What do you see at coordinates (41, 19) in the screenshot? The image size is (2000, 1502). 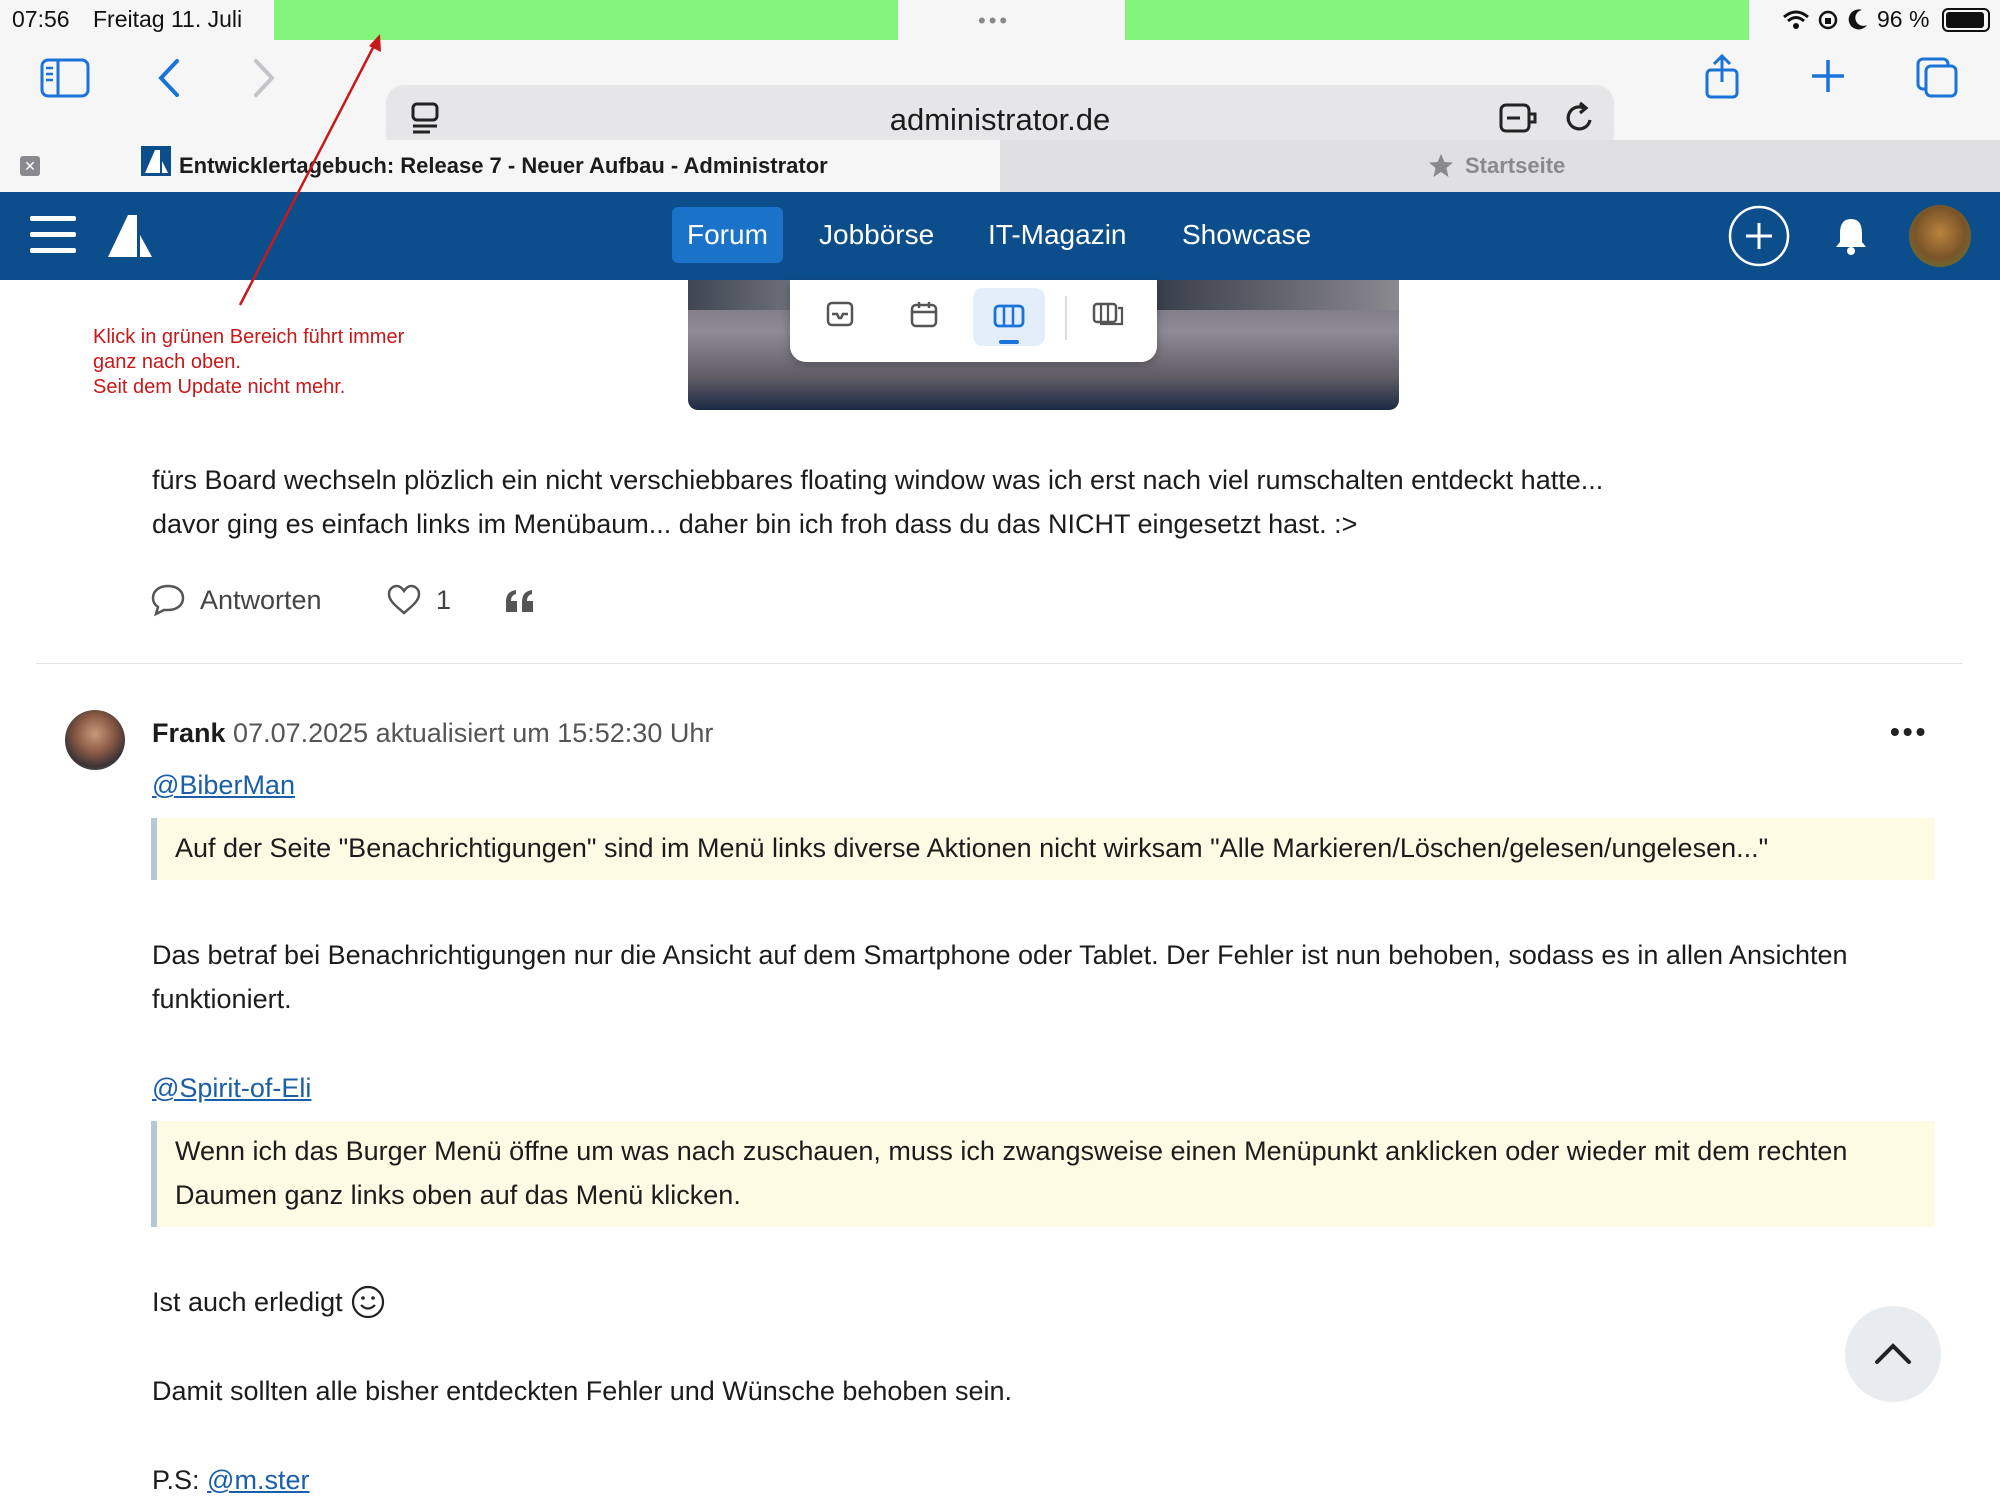 I see `status-time: 07:56` at bounding box center [41, 19].